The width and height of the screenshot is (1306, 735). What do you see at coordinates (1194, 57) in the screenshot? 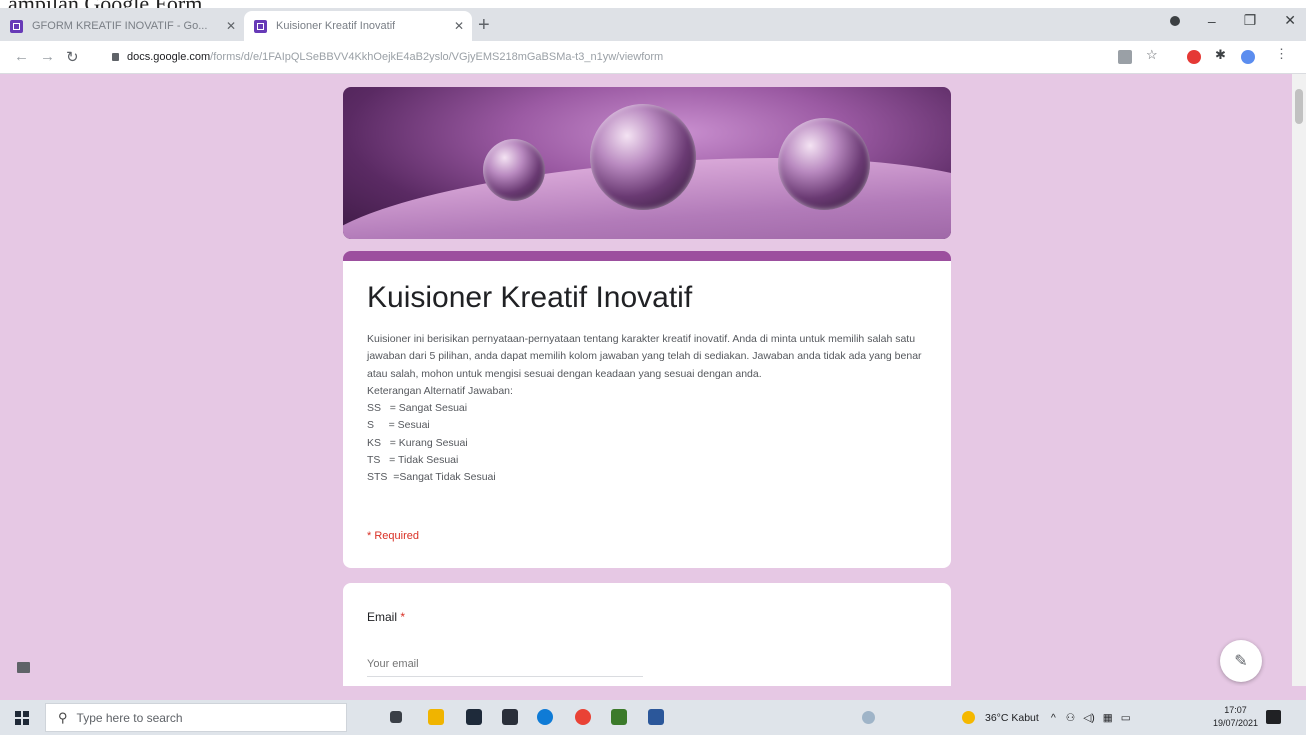
I see `stop-extension-icon` at bounding box center [1194, 57].